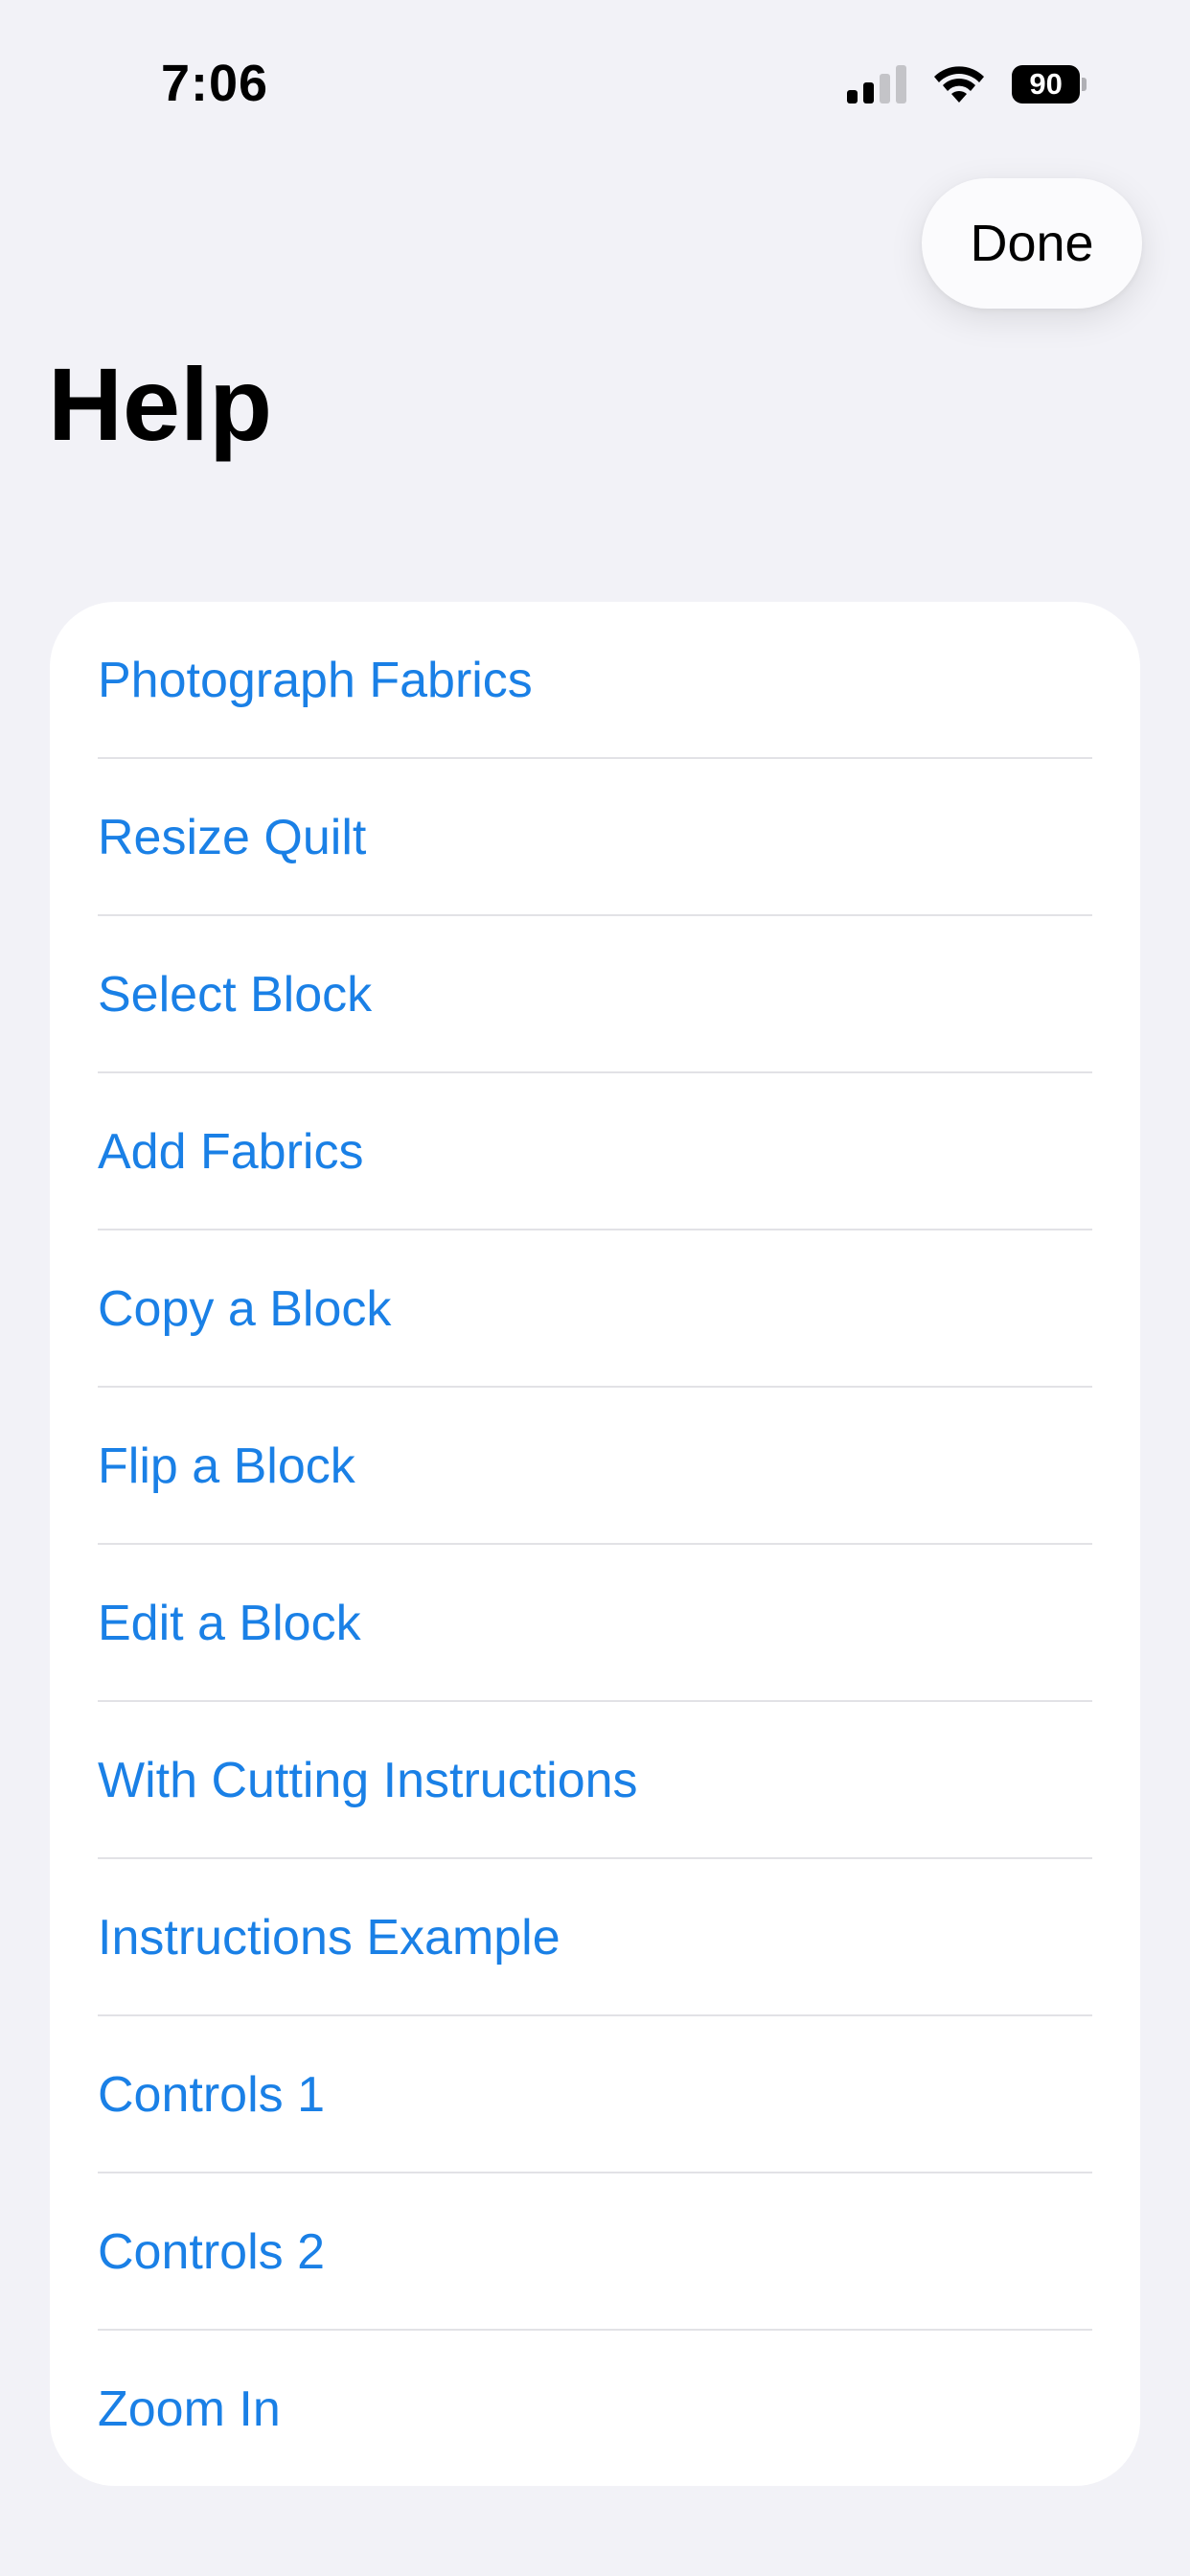  I want to click on help-item-photograph-fabrics: Photograph Fabrics, so click(595, 680).